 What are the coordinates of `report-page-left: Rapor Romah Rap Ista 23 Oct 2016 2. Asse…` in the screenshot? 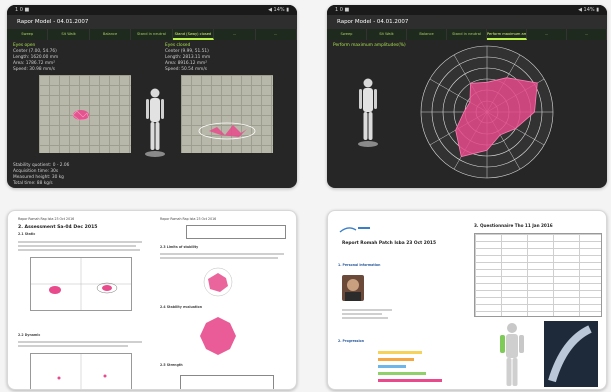 It's located at (82, 303).